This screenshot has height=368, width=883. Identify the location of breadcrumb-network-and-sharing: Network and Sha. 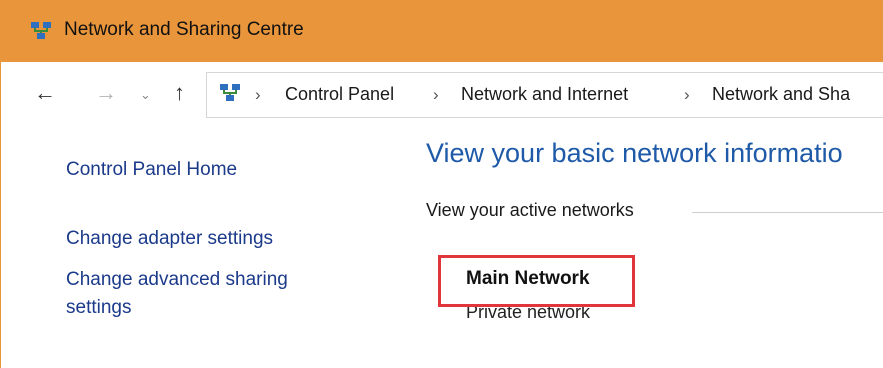
(781, 94).